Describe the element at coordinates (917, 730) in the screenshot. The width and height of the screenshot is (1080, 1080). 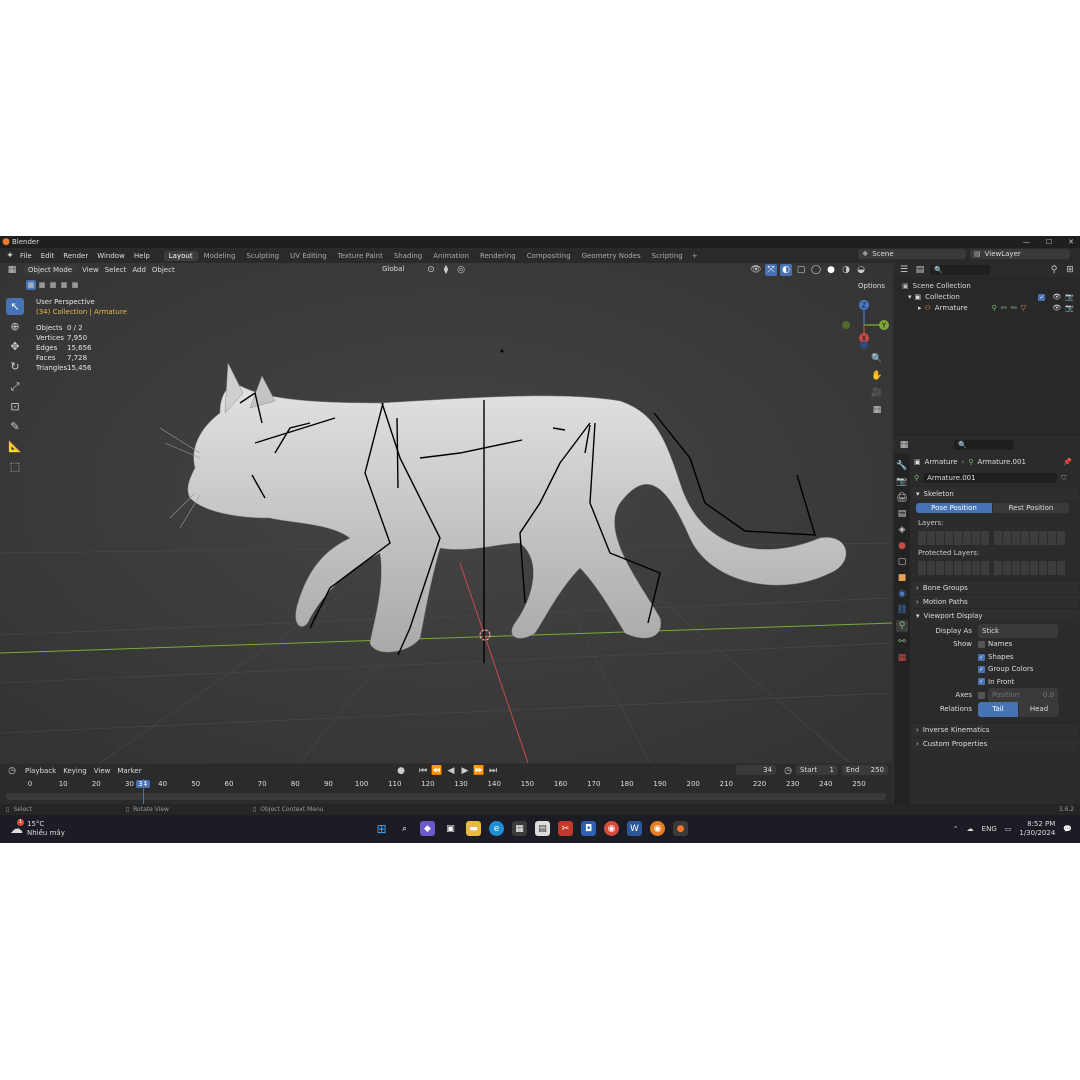
I see `ik-expand-icon: ›` at that location.